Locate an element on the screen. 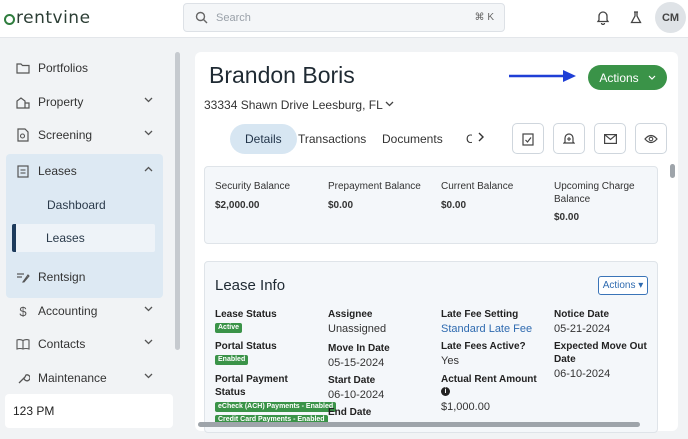 The image size is (688, 439). sidebar-item-maintenance: Maintenance is located at coordinates (84, 378).